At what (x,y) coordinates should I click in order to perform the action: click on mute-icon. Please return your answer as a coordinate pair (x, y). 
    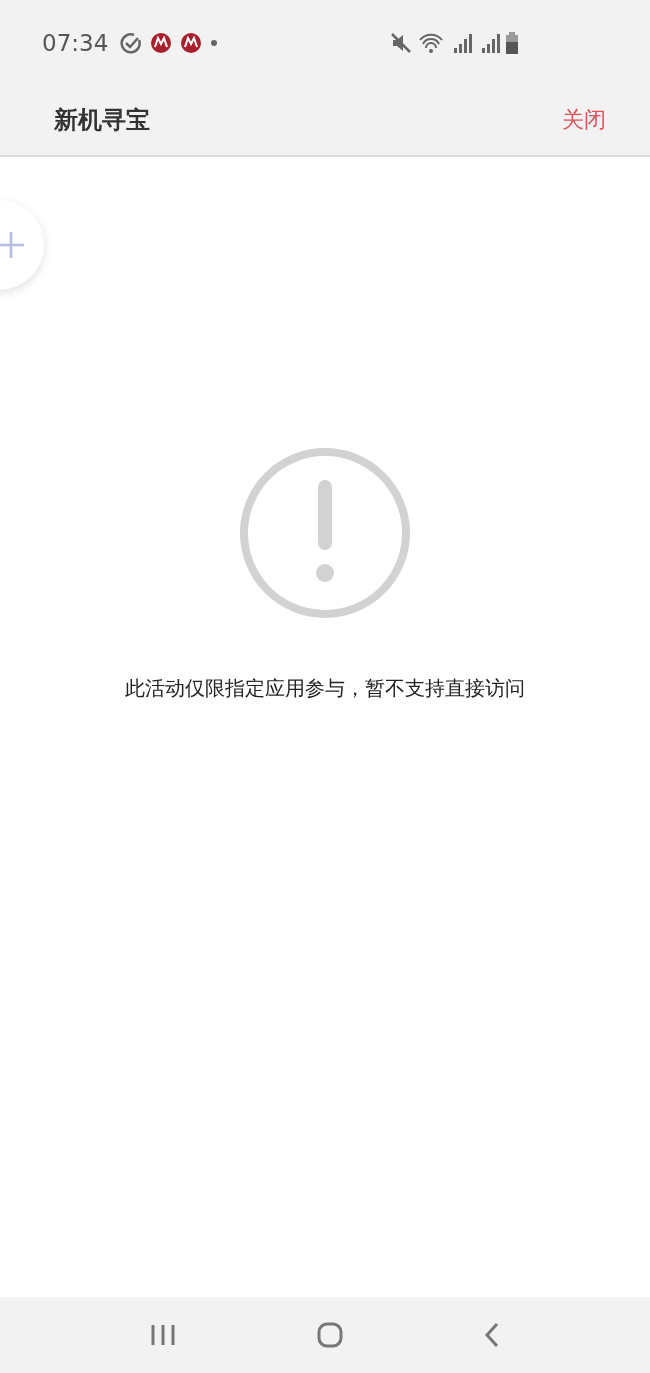
    Looking at the image, I should click on (401, 42).